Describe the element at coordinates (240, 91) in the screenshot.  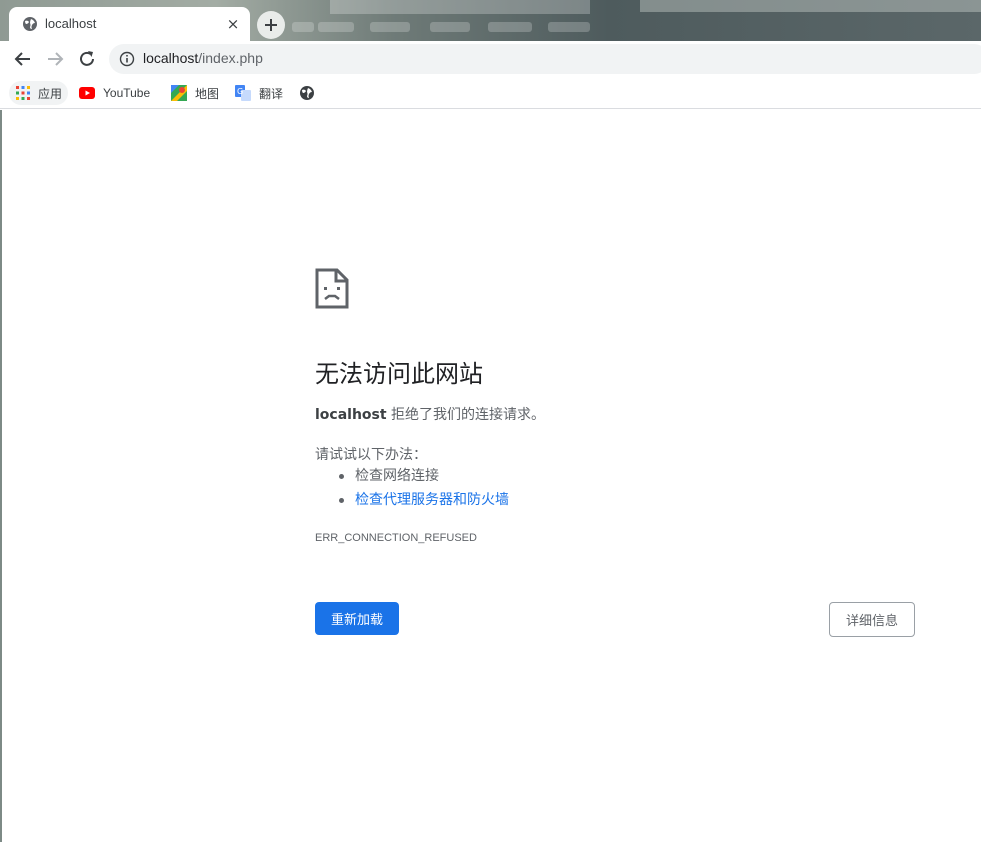
I see `svg-text: G` at that location.